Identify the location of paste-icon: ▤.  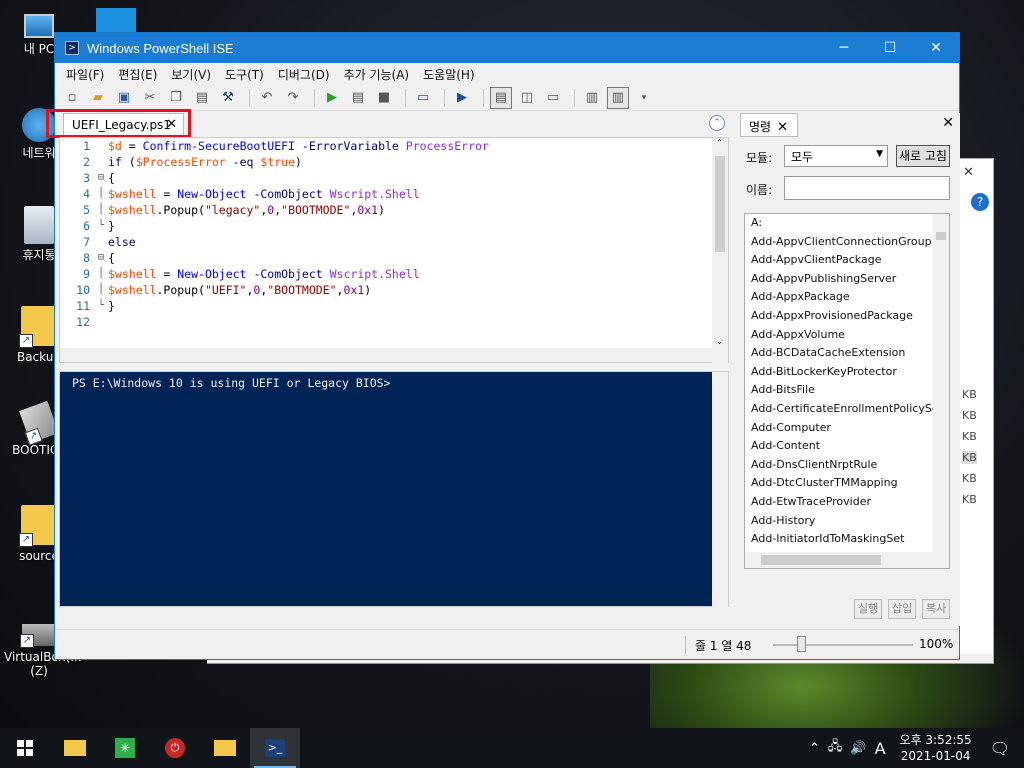
(202, 98).